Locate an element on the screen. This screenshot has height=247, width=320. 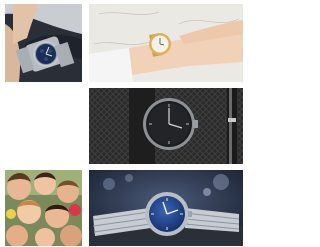
blue-watch-photo is located at coordinates (166, 208).